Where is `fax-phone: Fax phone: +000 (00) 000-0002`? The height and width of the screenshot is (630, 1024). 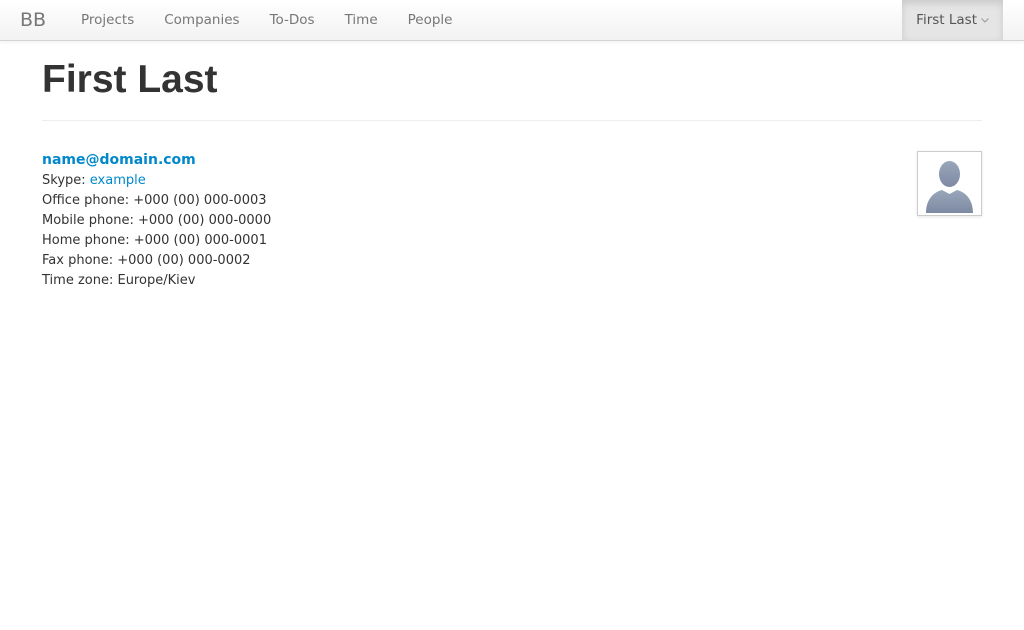 fax-phone: Fax phone: +000 (00) 000-0002 is located at coordinates (146, 260).